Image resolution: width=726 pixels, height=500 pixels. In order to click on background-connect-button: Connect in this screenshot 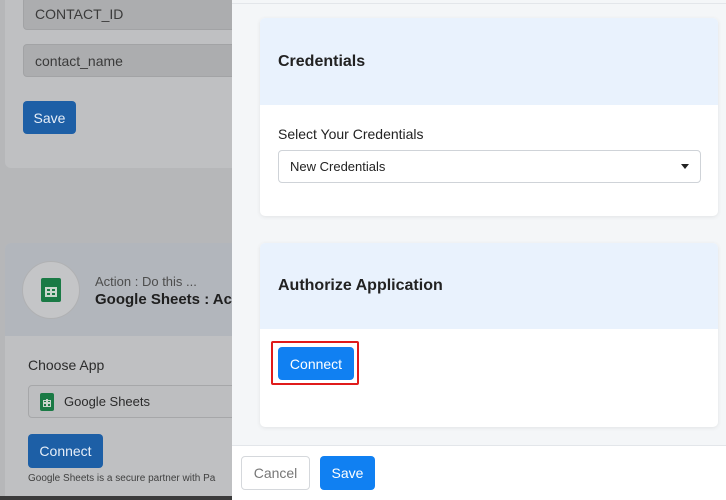, I will do `click(65, 451)`.